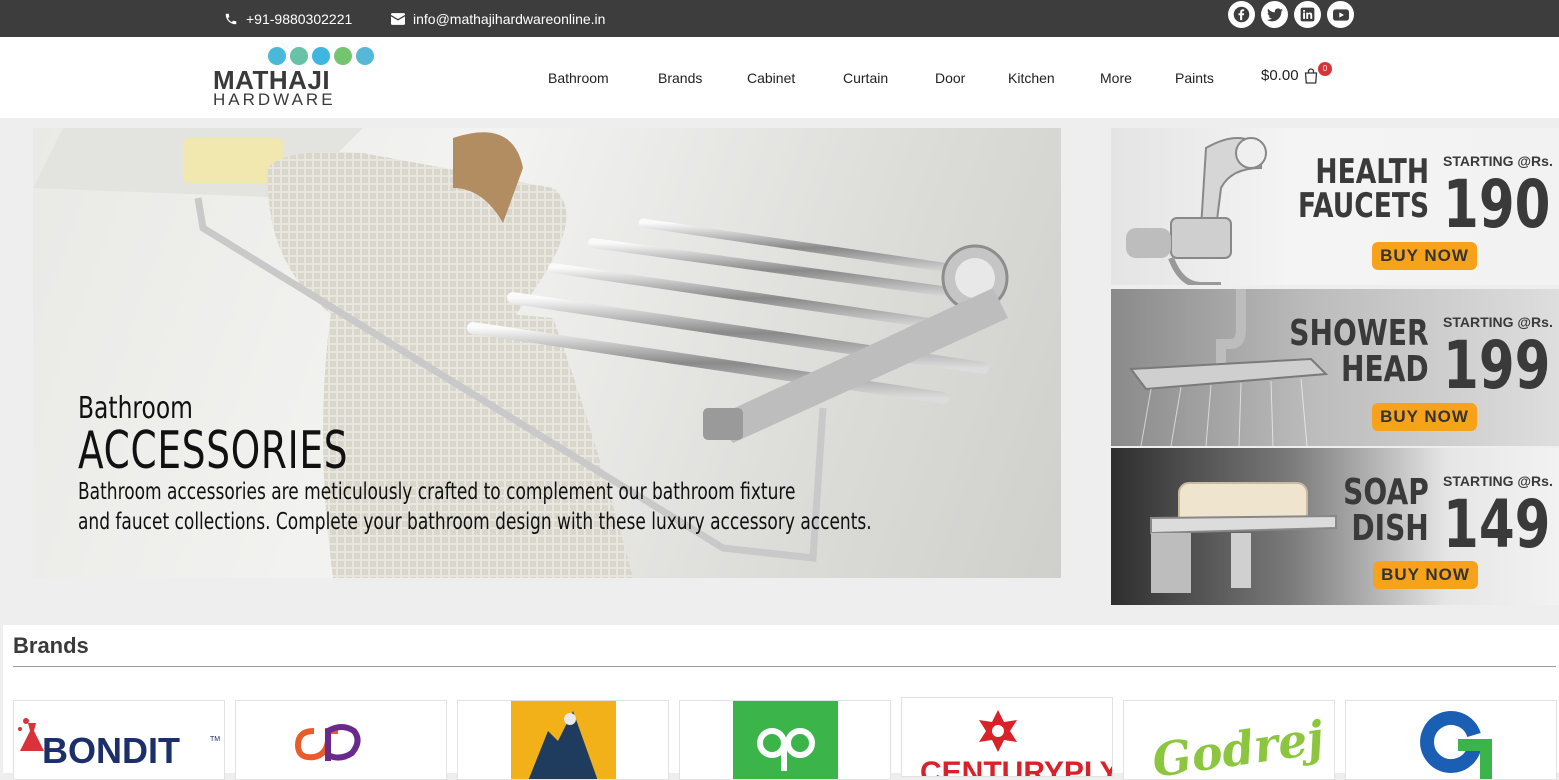 The height and width of the screenshot is (780, 1559). I want to click on phone-icon, so click(231, 18).